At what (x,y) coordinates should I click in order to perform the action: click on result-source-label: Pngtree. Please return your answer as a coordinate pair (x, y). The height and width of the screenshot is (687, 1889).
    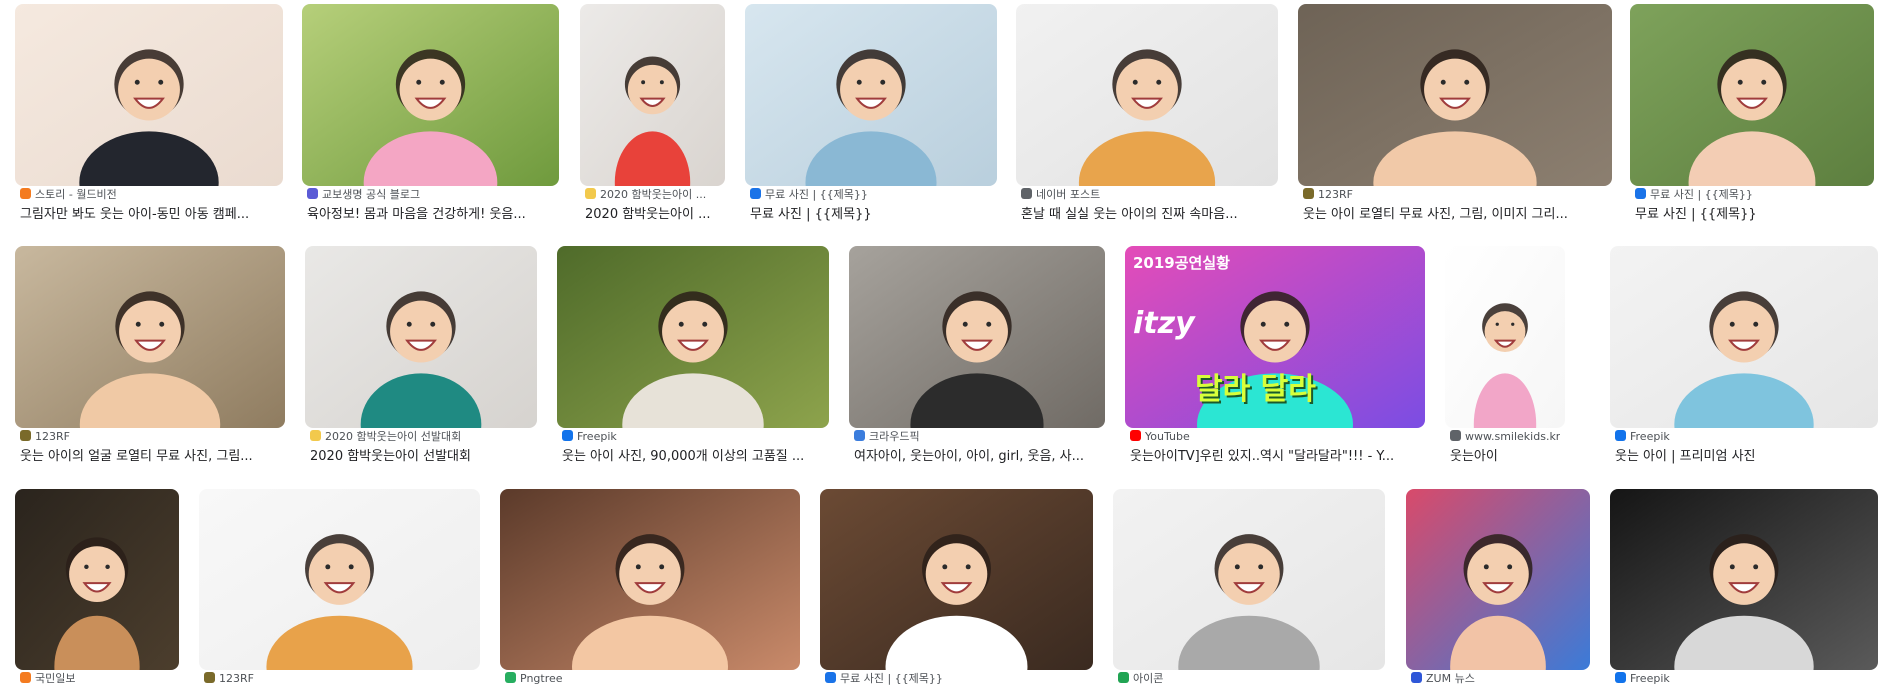
    Looking at the image, I should click on (541, 678).